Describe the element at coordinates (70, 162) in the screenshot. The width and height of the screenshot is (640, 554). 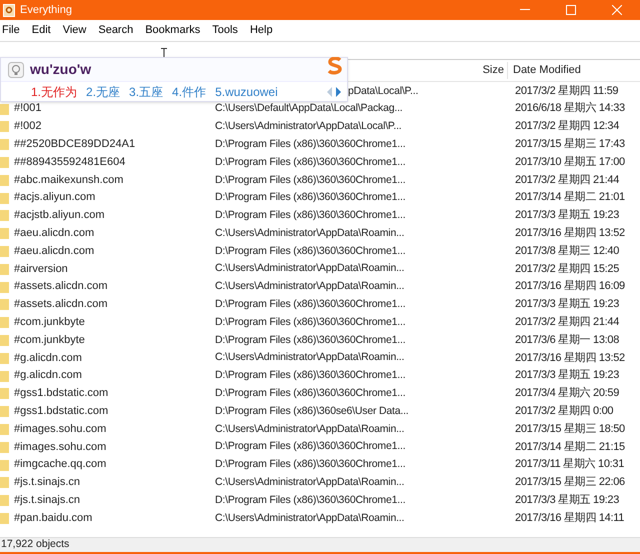
I see `file-name: ##889435592481E604` at that location.